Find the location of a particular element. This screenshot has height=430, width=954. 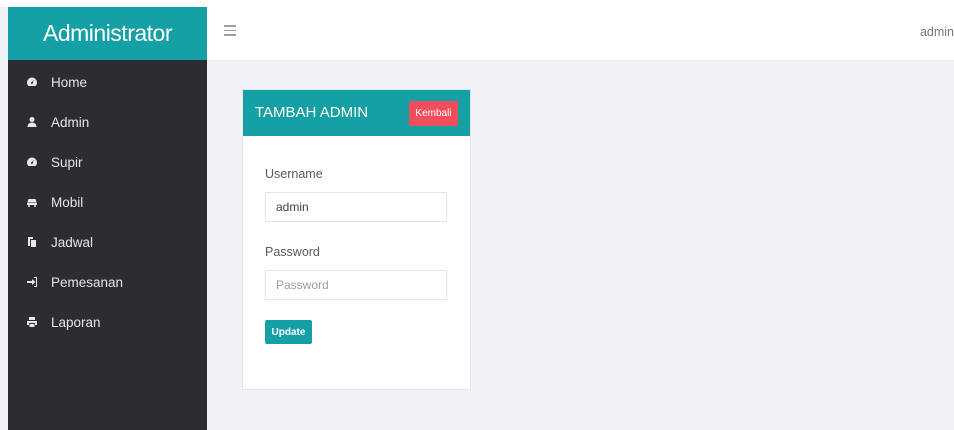

sidebar-item-admin: Admin is located at coordinates (107, 122).